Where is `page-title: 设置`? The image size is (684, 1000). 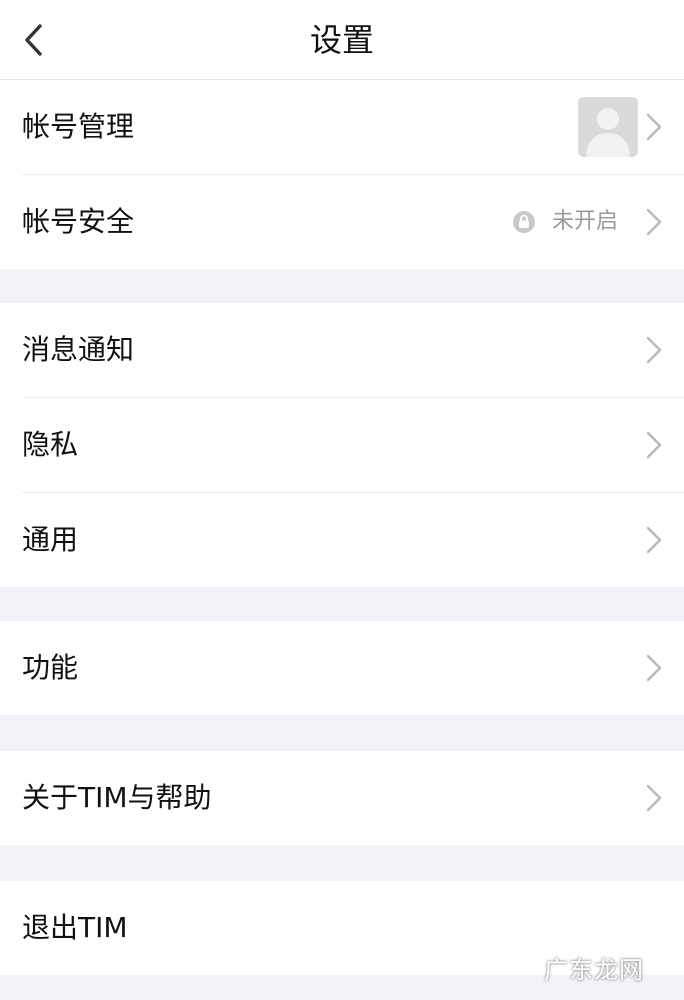 page-title: 设置 is located at coordinates (341, 40).